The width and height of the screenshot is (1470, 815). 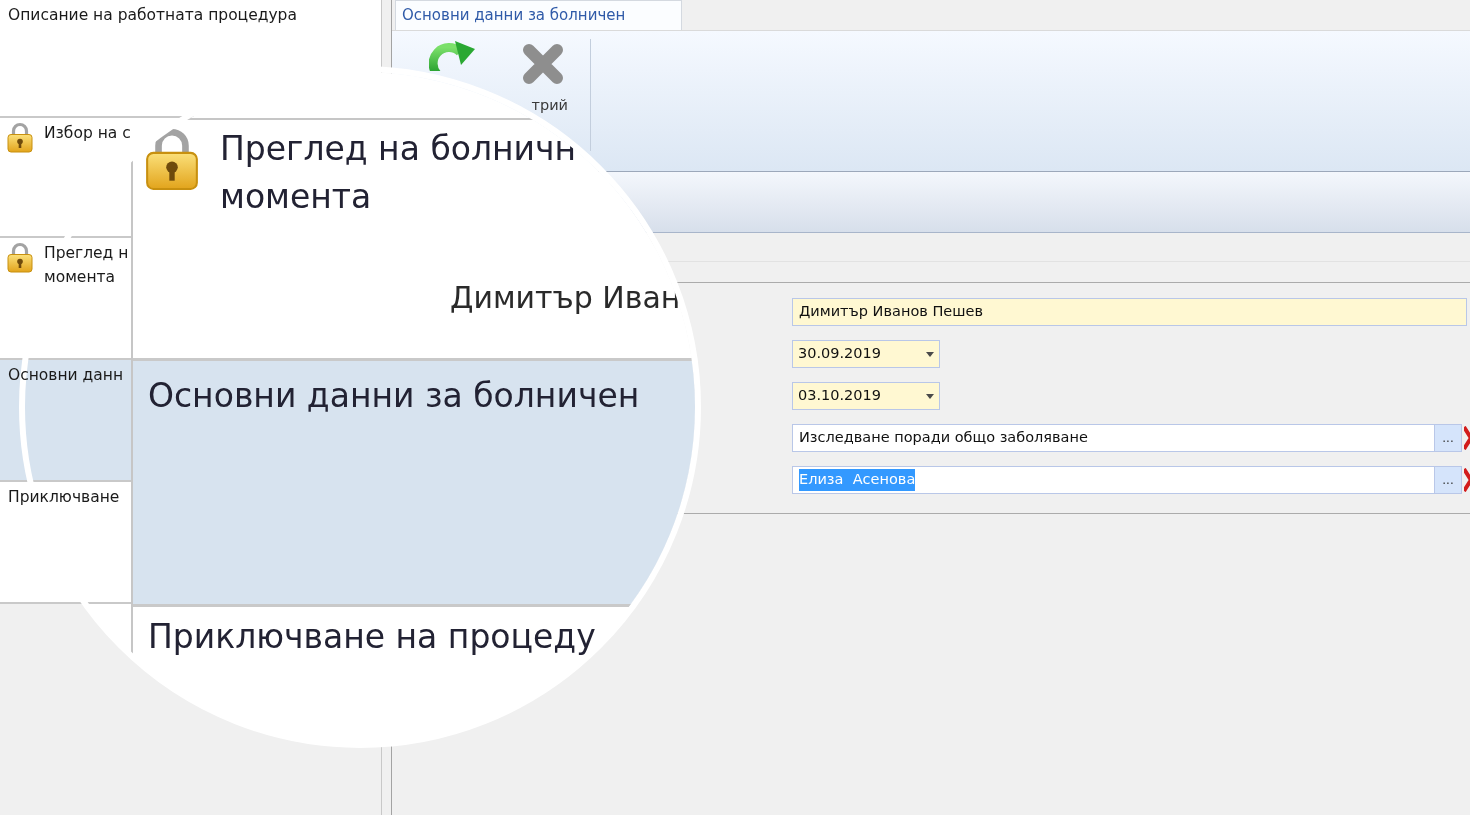 I want to click on selected-text: Елиза Асенова, so click(x=857, y=480).